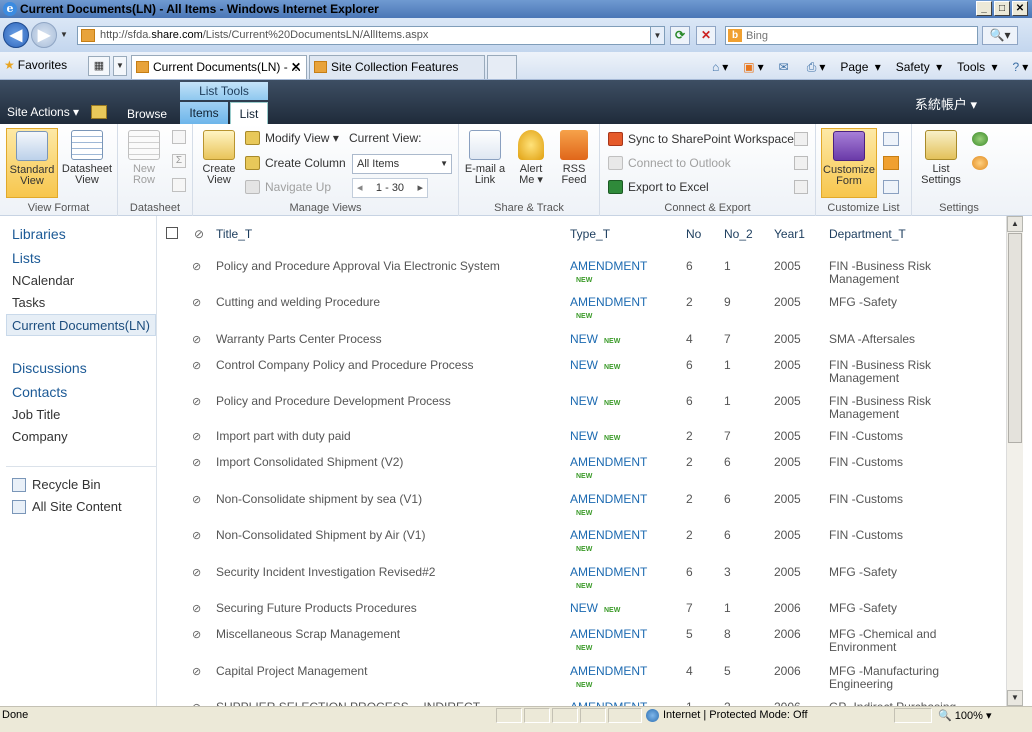 The height and width of the screenshot is (732, 1032). What do you see at coordinates (984, 8) in the screenshot?
I see `minimize-button: _` at bounding box center [984, 8].